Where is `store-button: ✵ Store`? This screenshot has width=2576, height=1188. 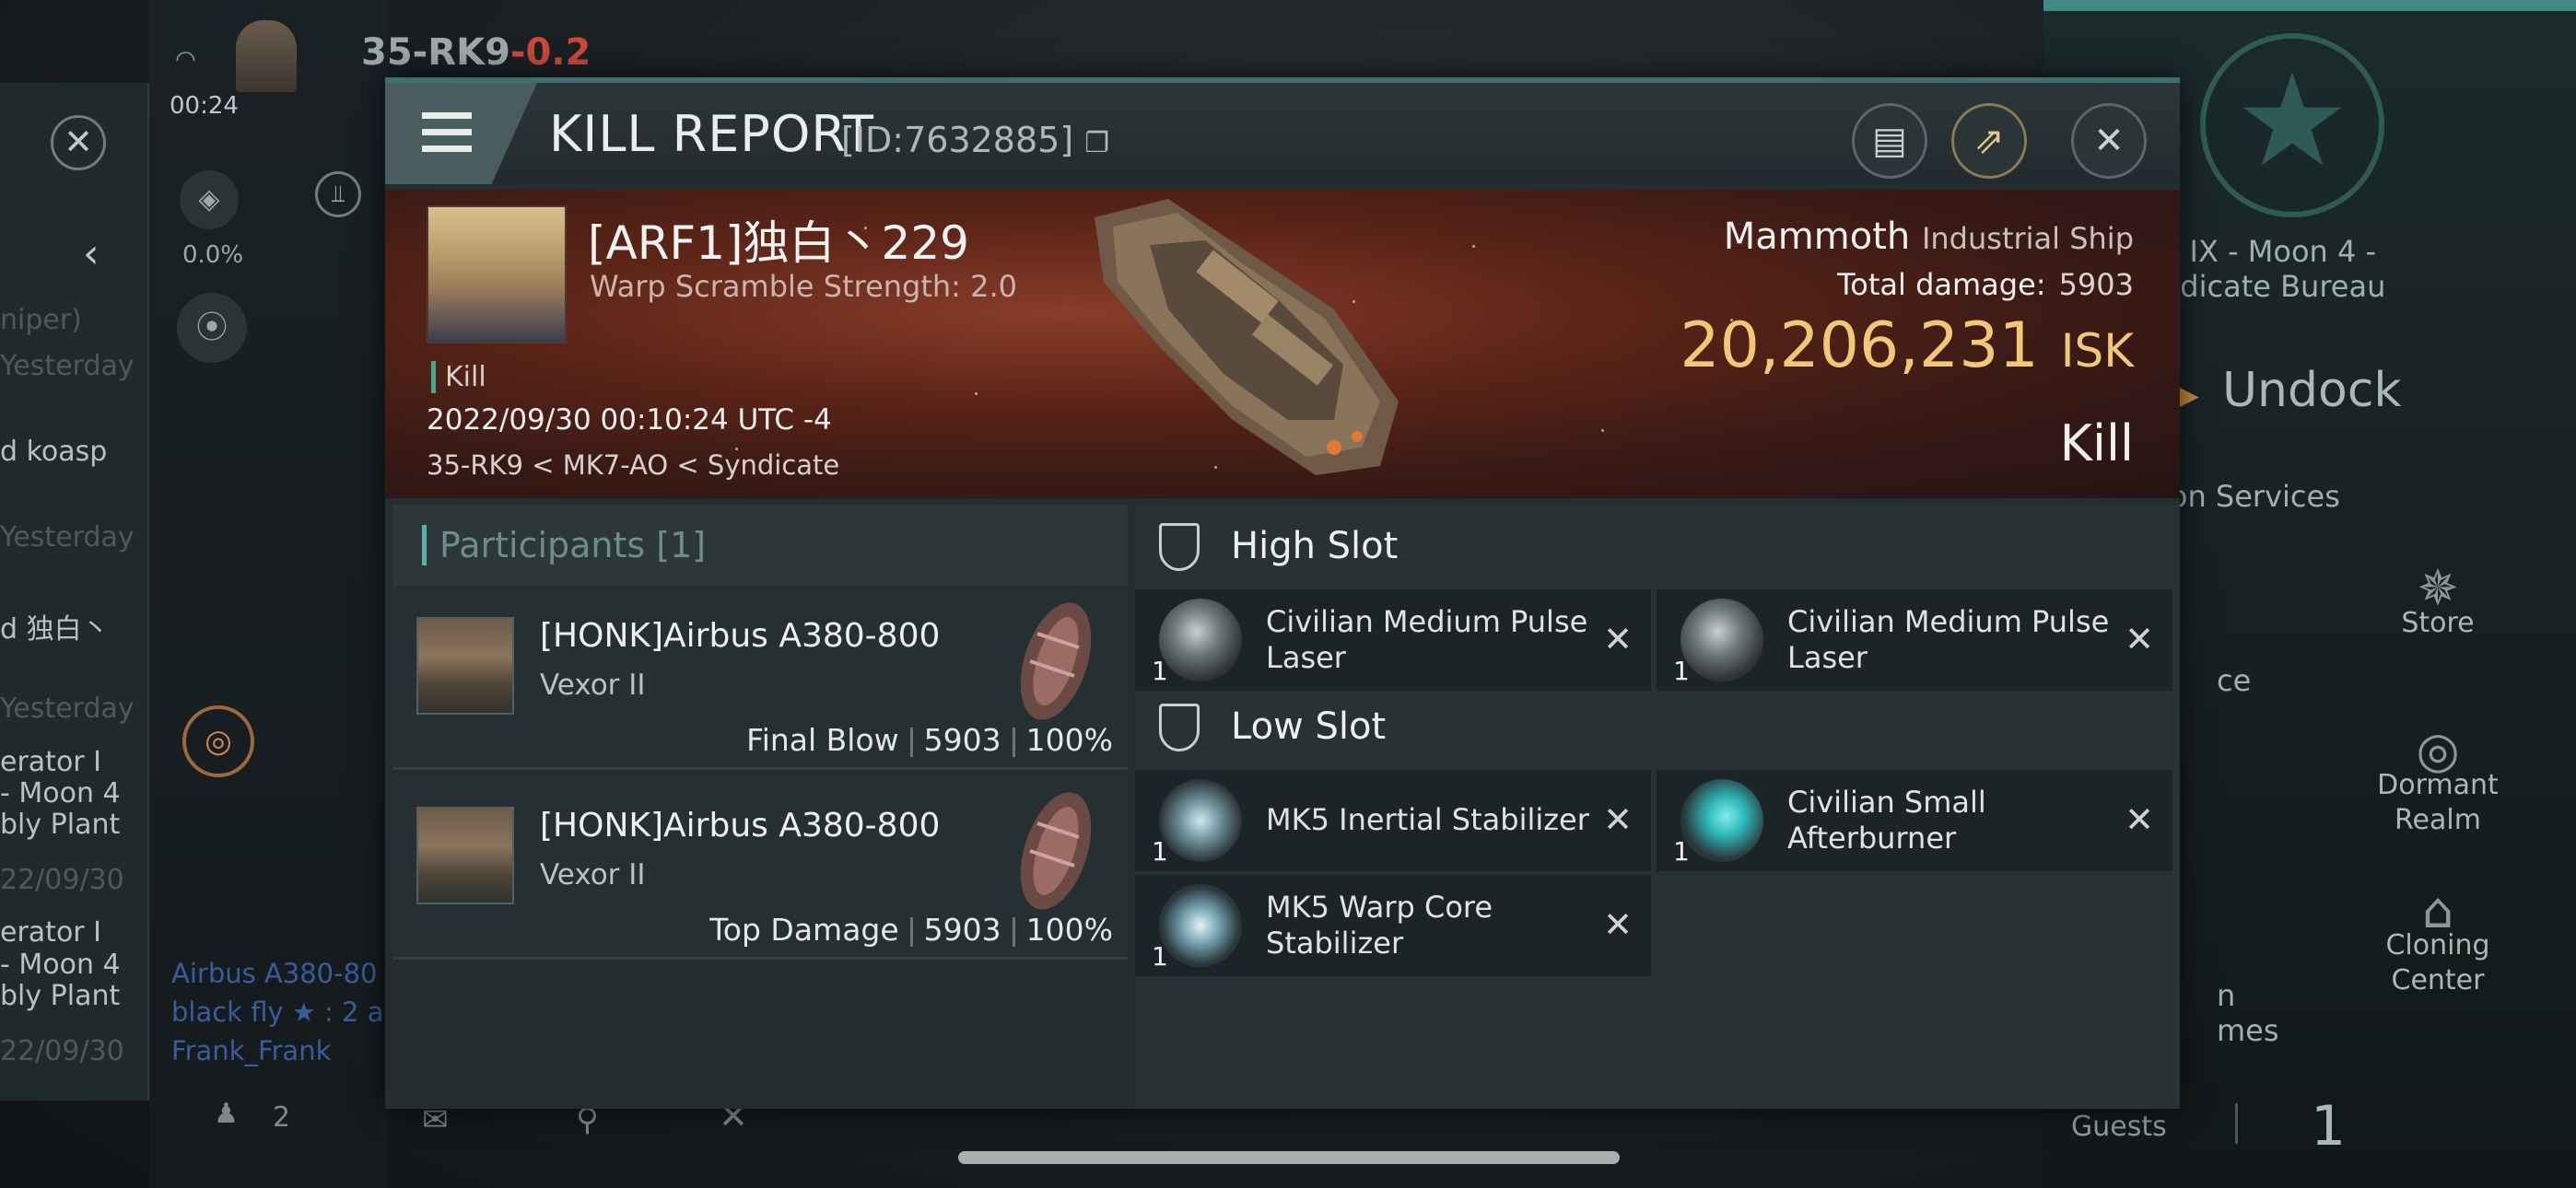
store-button: ✵ Store is located at coordinates (2438, 600).